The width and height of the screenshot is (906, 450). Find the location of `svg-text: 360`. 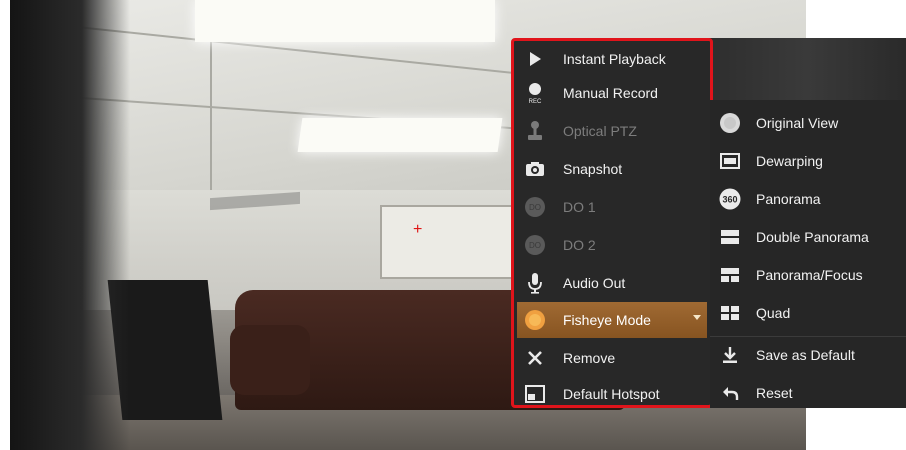

svg-text: 360 is located at coordinates (729, 200).